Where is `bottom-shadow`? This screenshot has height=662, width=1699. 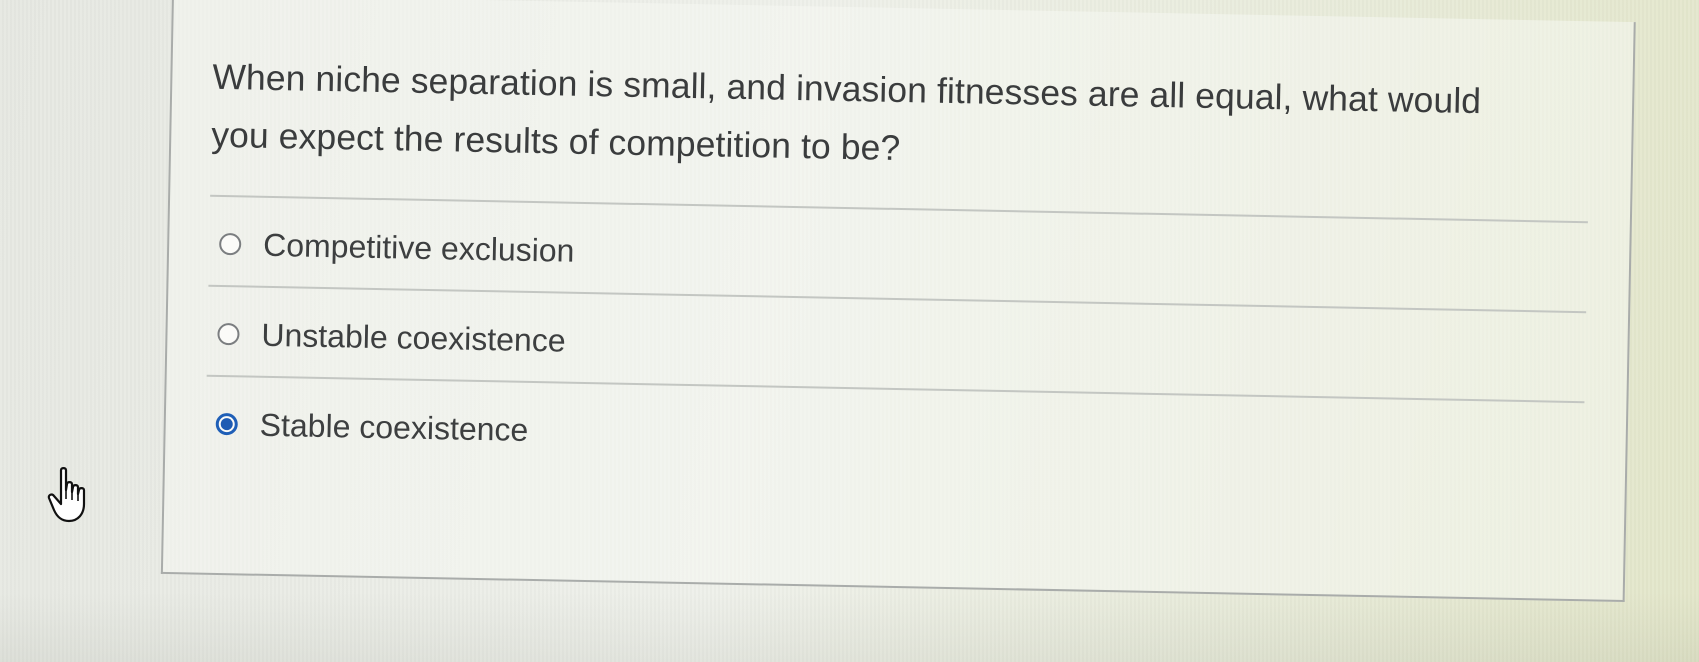 bottom-shadow is located at coordinates (849, 627).